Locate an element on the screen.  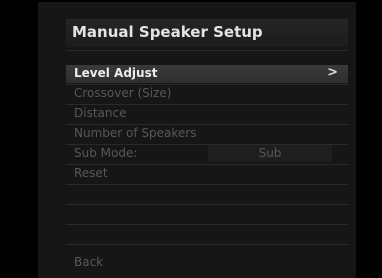
menu-item-label: Number of Speakers is located at coordinates (135, 133).